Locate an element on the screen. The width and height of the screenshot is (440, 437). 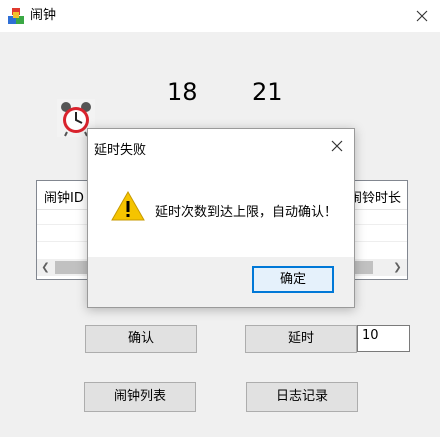
dialog-title: 延时失败 is located at coordinates (120, 150).